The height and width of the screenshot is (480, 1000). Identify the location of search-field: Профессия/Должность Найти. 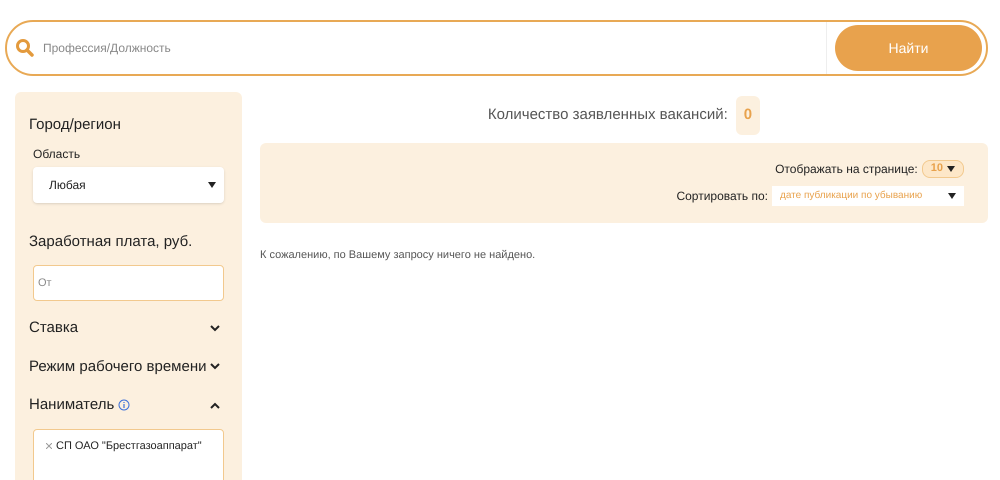
(496, 48).